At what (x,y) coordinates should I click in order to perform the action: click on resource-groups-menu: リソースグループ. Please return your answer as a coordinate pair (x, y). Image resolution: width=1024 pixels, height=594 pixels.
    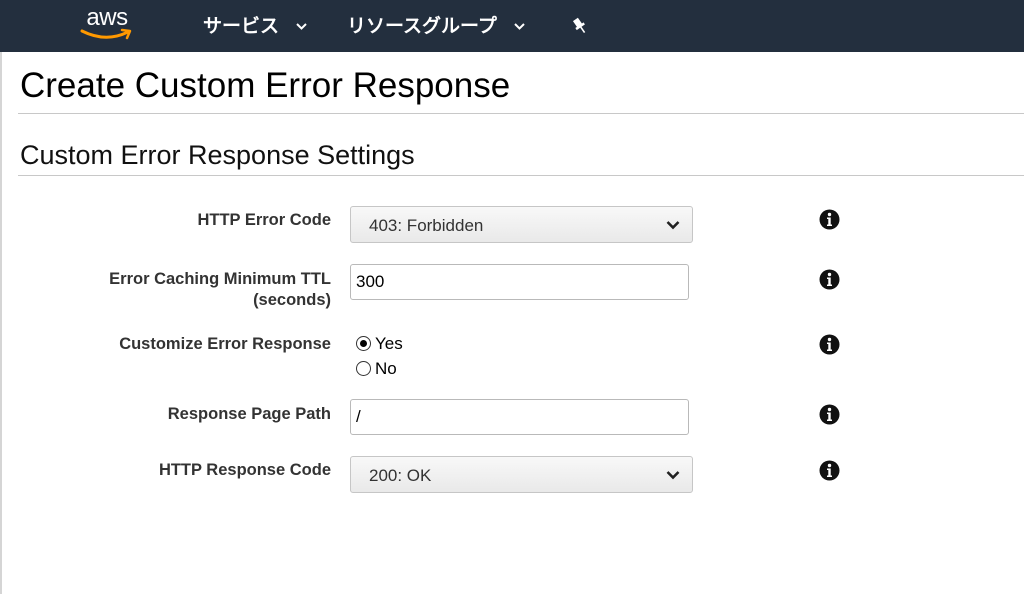
    Looking at the image, I should click on (436, 26).